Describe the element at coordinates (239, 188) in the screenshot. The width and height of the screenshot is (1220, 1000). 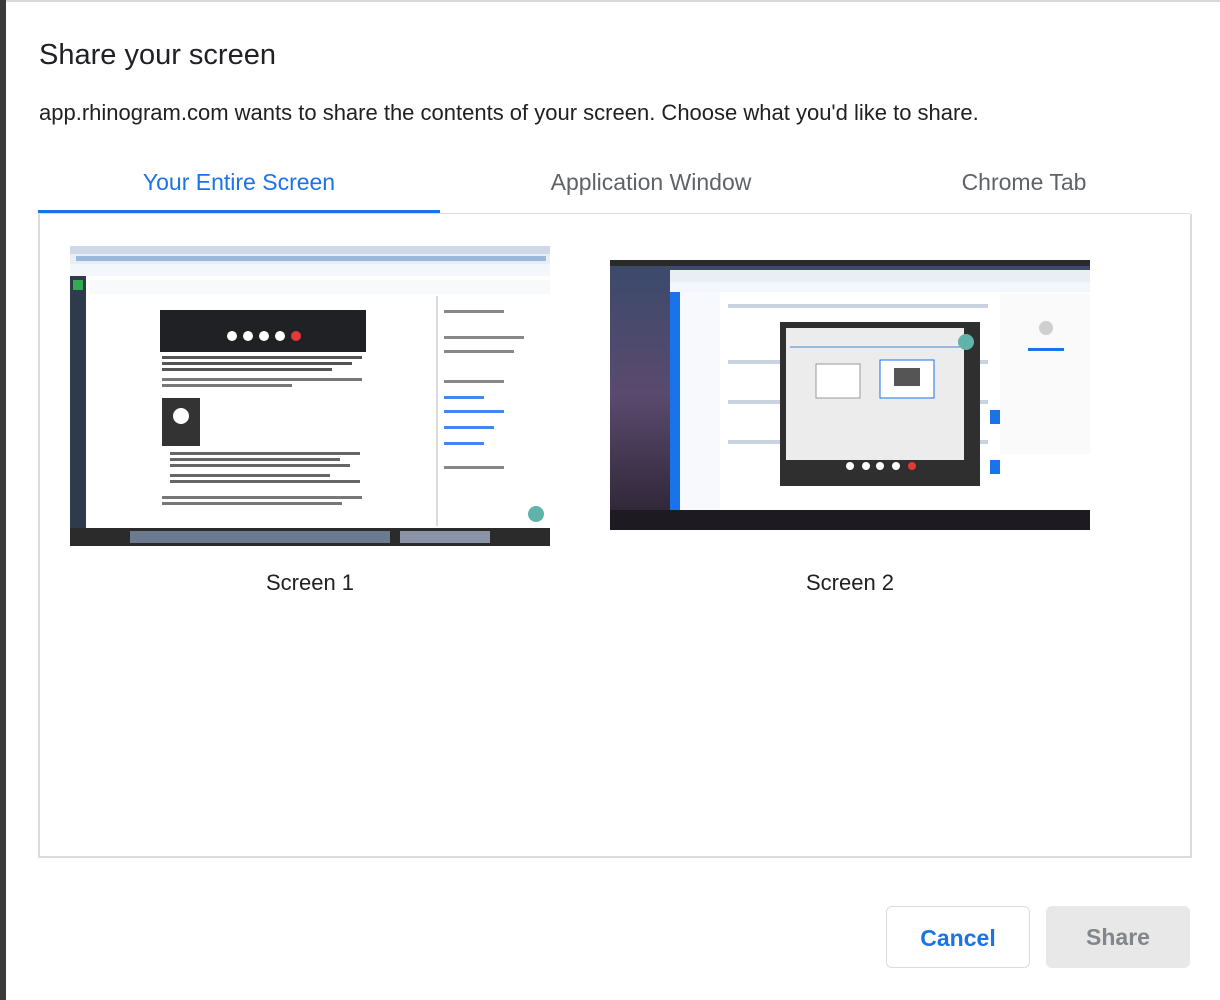
I see `tab-entire-screen: Your Entire Screen` at that location.